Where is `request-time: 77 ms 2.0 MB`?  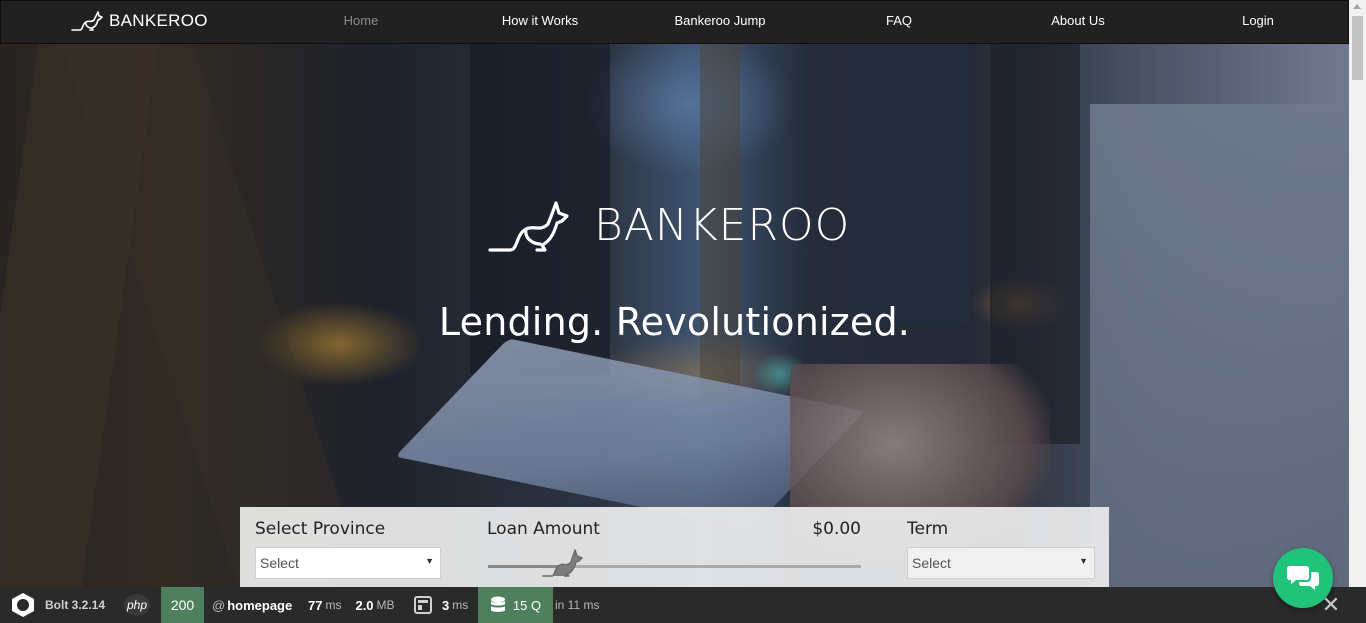
request-time: 77 ms 2.0 MB is located at coordinates (351, 605).